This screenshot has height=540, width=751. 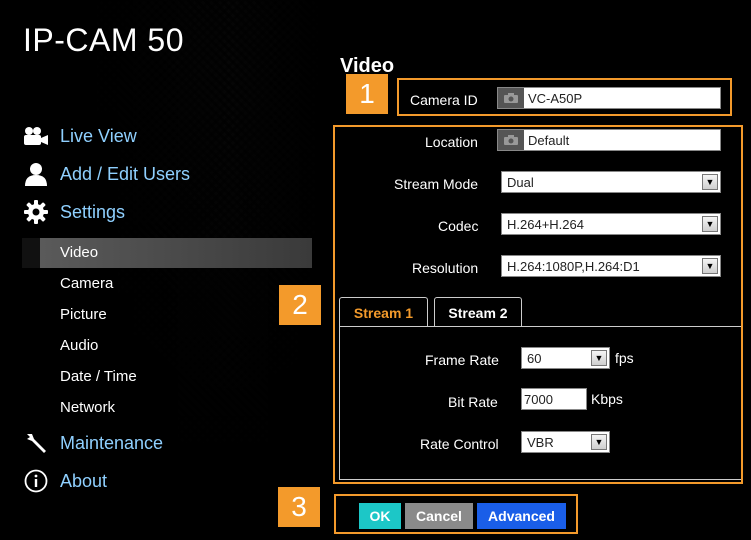 I want to click on advanced-button: Advanced, so click(x=521, y=516).